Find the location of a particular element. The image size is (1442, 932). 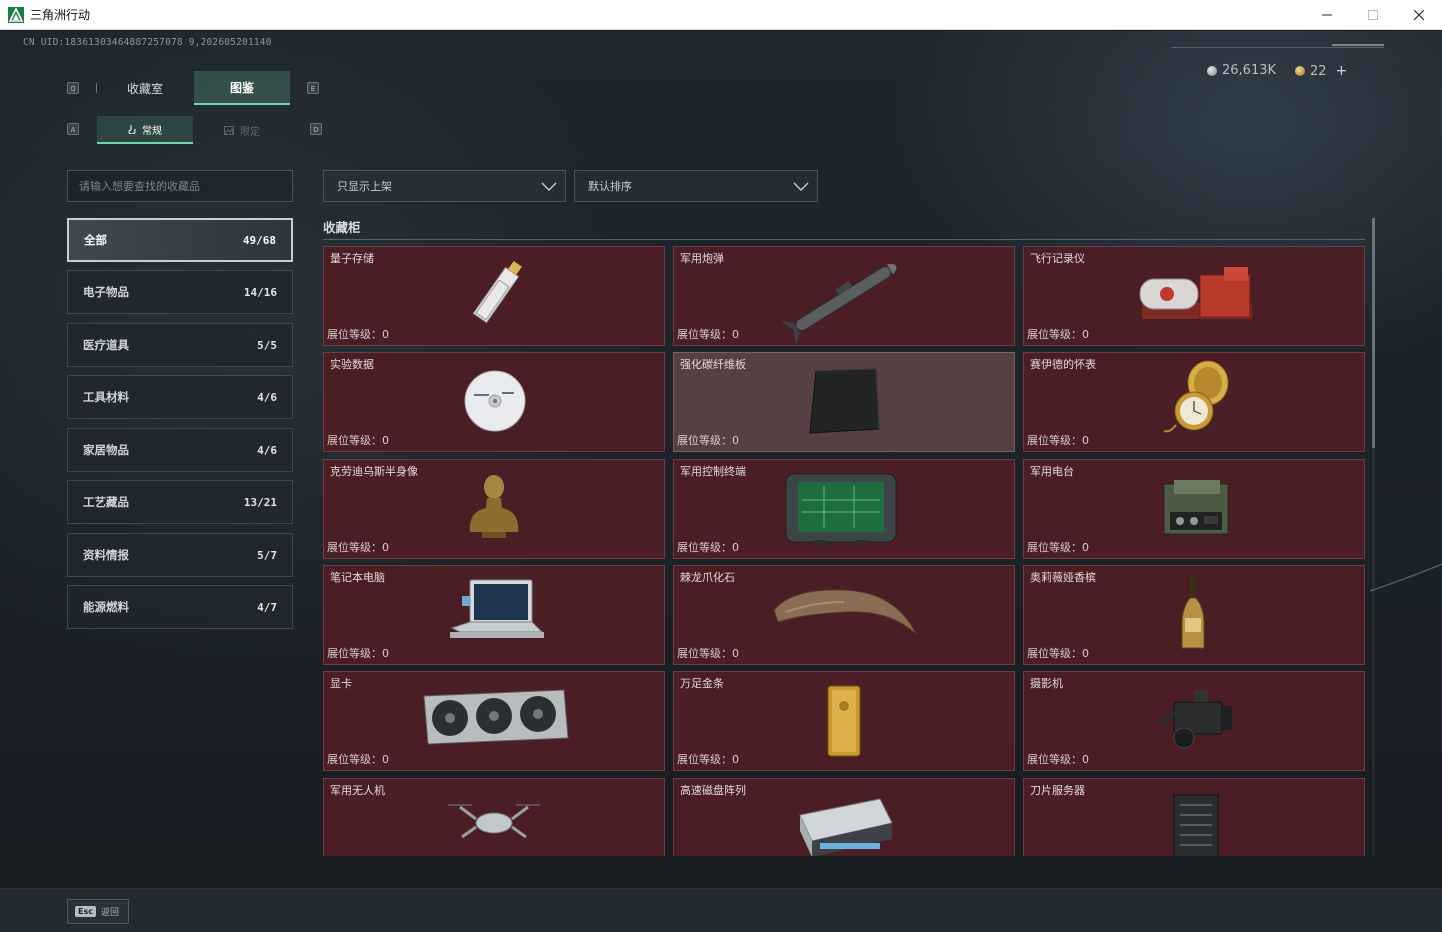

close-button is located at coordinates (1419, 15).